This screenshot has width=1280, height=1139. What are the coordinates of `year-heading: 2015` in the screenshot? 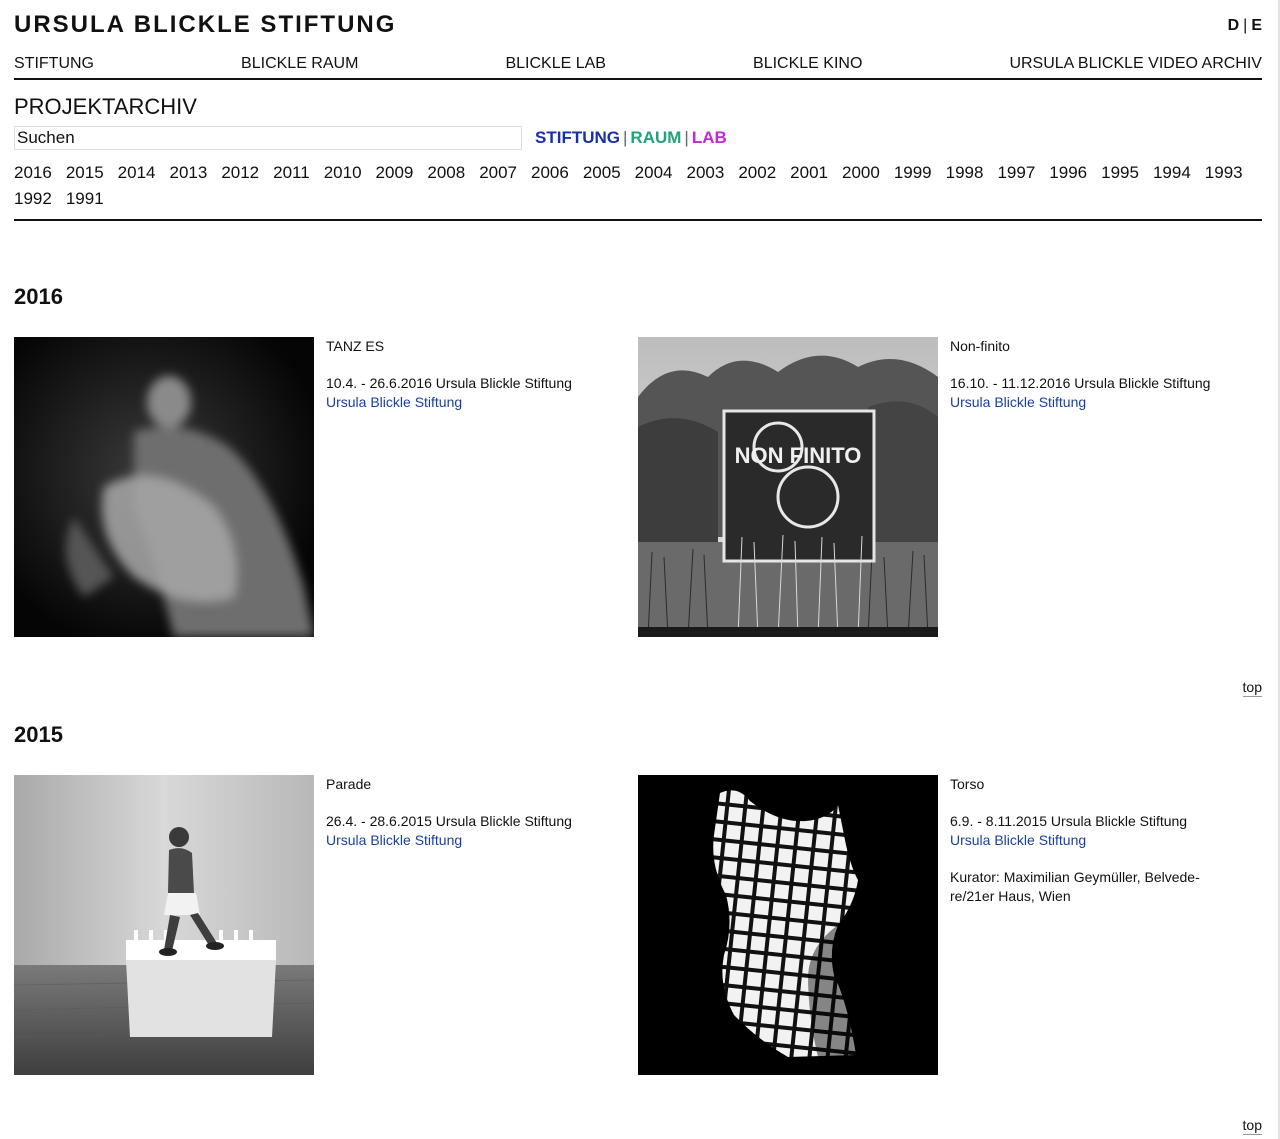 It's located at (38, 734).